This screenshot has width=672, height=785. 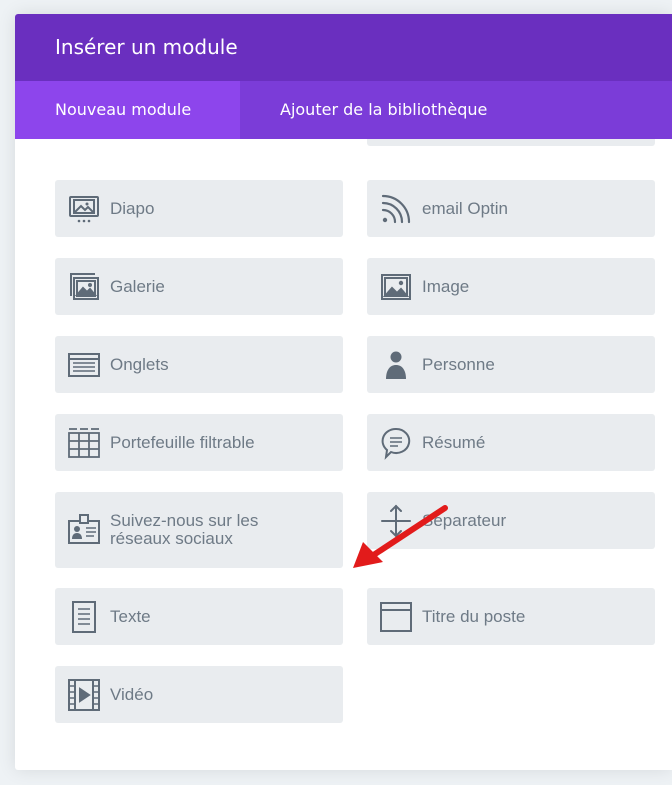 I want to click on module-gallery: Galerie, so click(x=199, y=286).